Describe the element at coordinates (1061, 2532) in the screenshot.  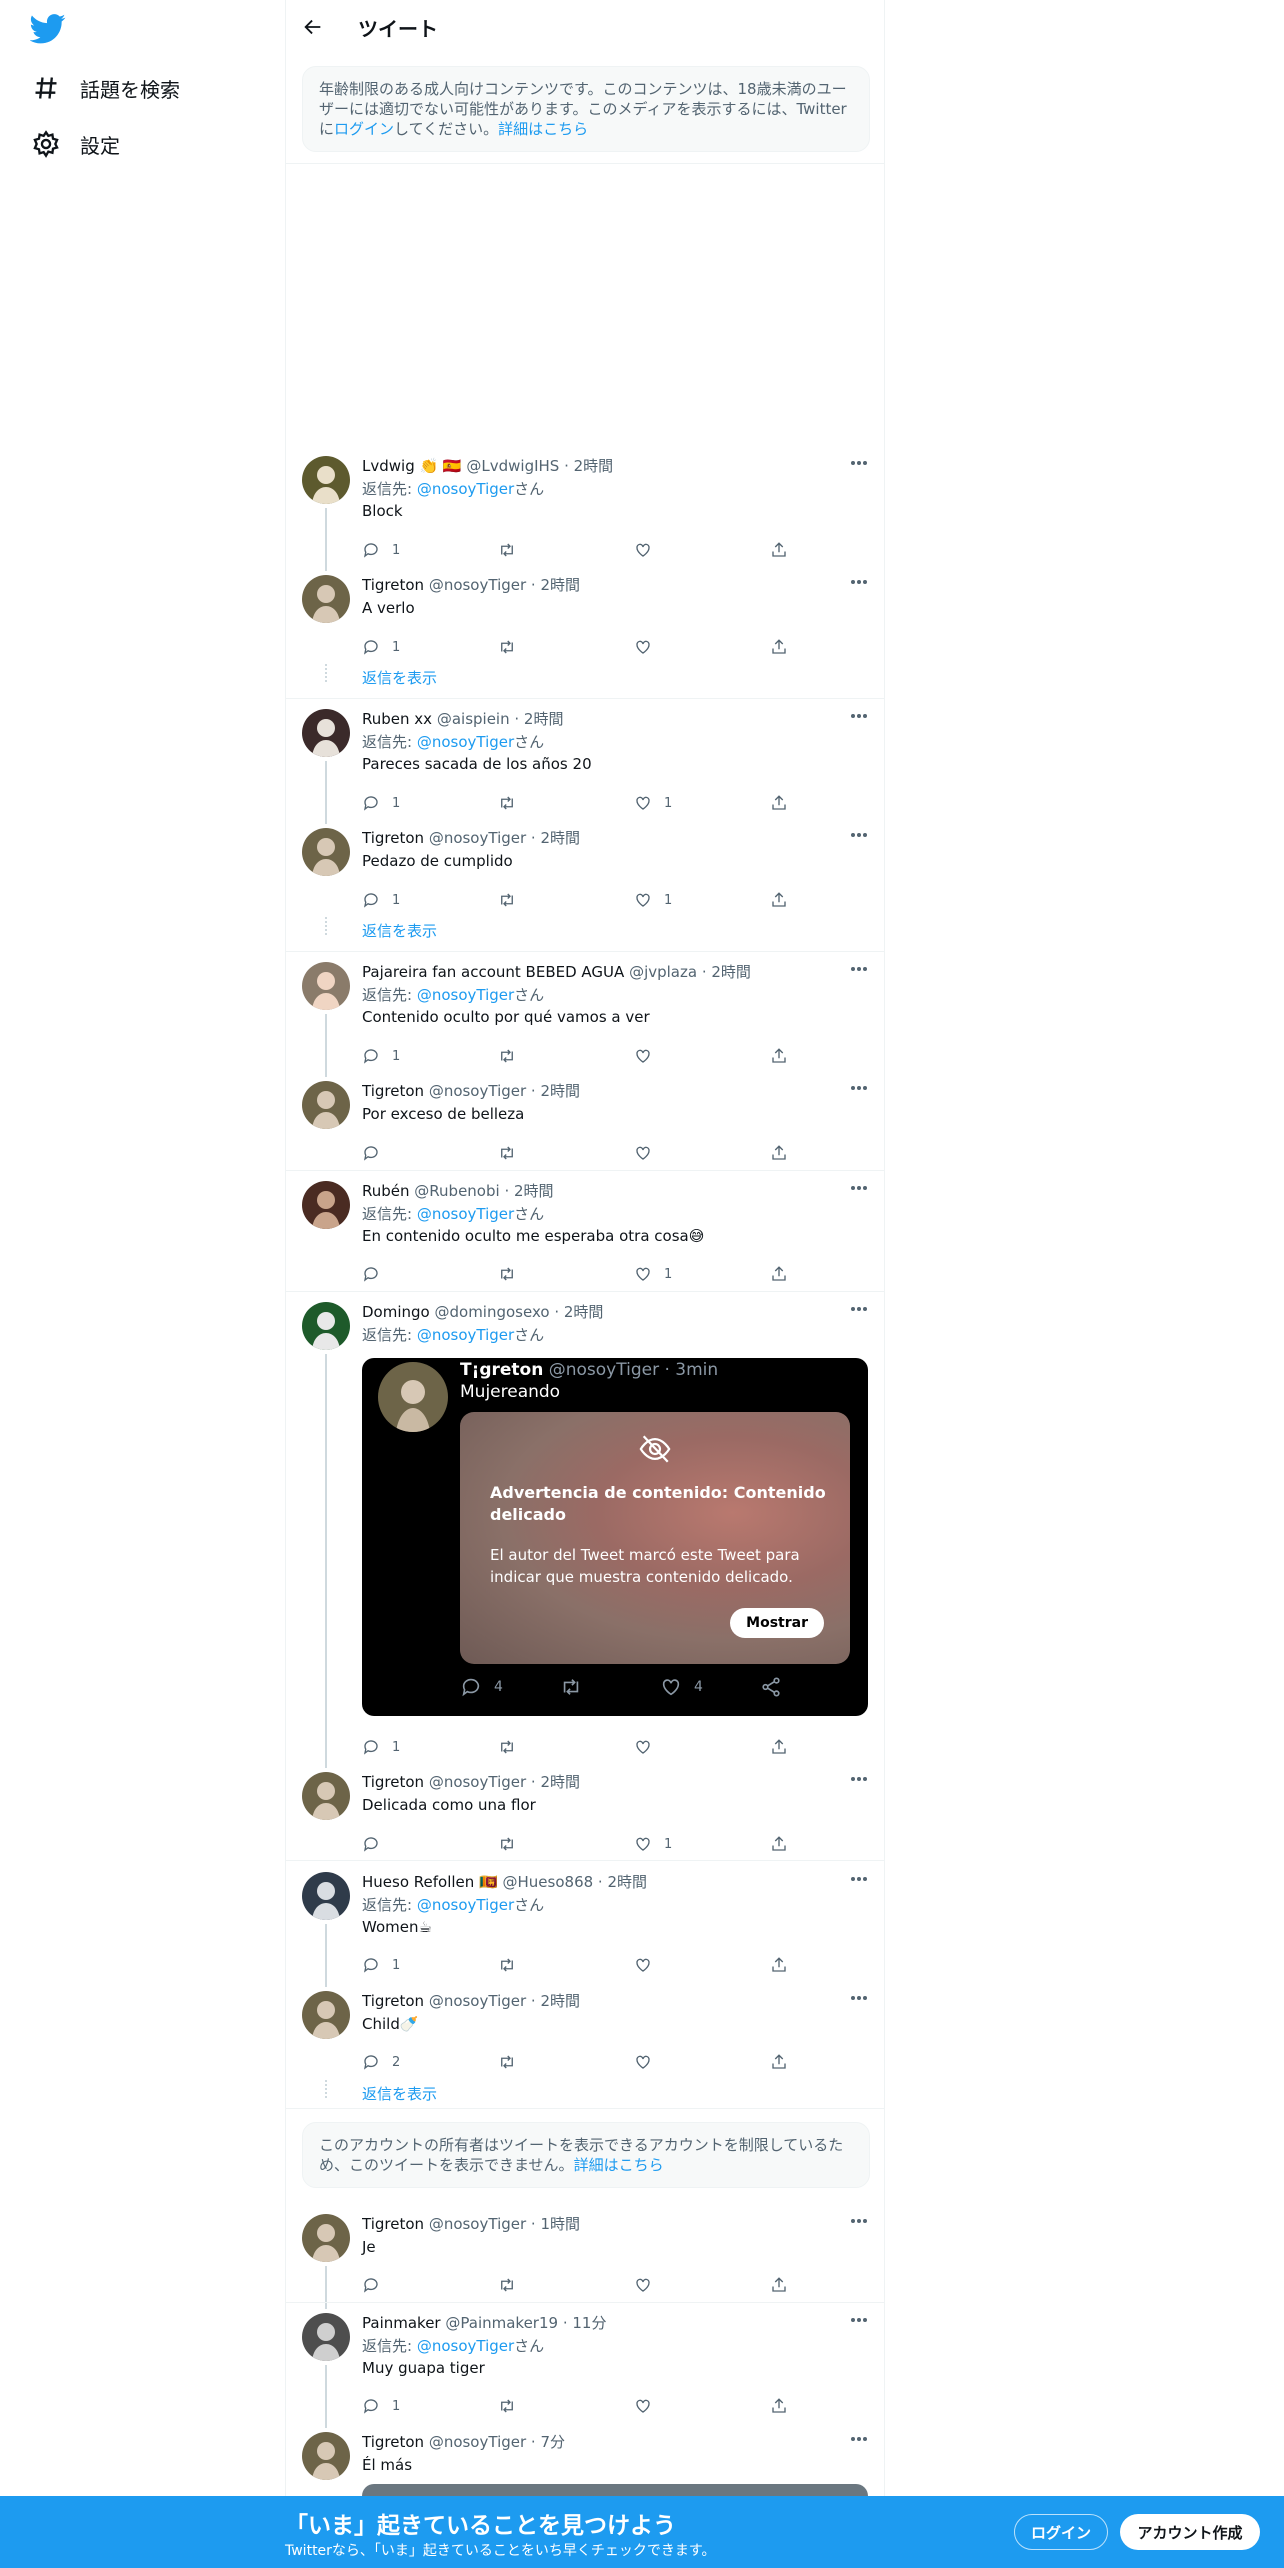
I see `login-button: ログイン` at that location.